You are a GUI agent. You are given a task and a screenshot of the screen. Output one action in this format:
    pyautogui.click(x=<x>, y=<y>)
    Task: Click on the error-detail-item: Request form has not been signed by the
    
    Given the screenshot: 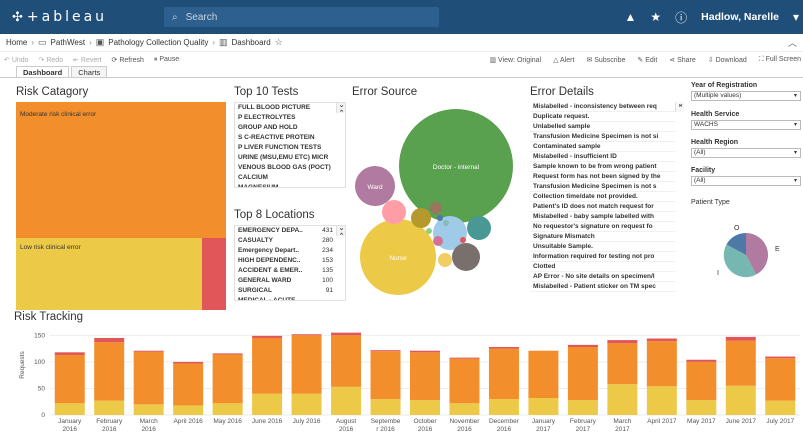 What is the action you would take?
    pyautogui.click(x=602, y=177)
    